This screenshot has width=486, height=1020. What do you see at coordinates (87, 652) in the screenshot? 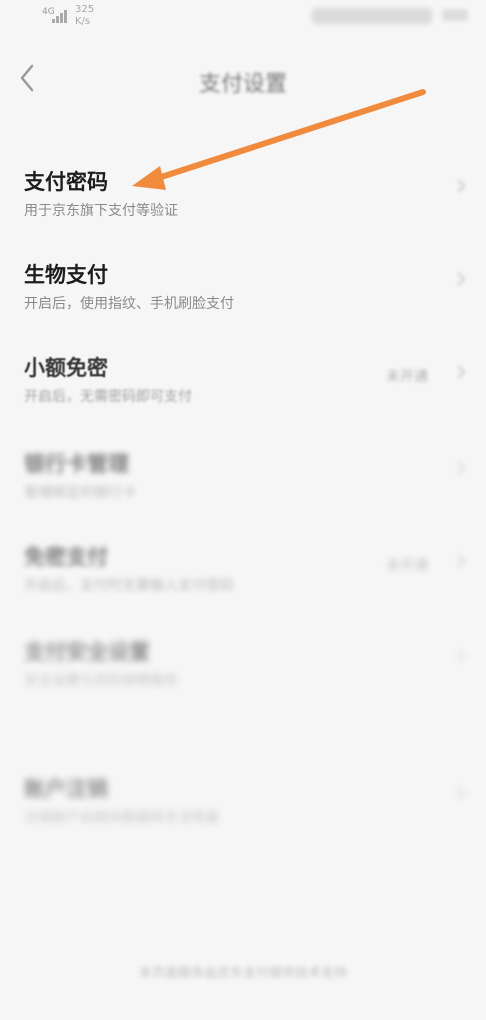
I see `setting-title: 支付安全设置` at bounding box center [87, 652].